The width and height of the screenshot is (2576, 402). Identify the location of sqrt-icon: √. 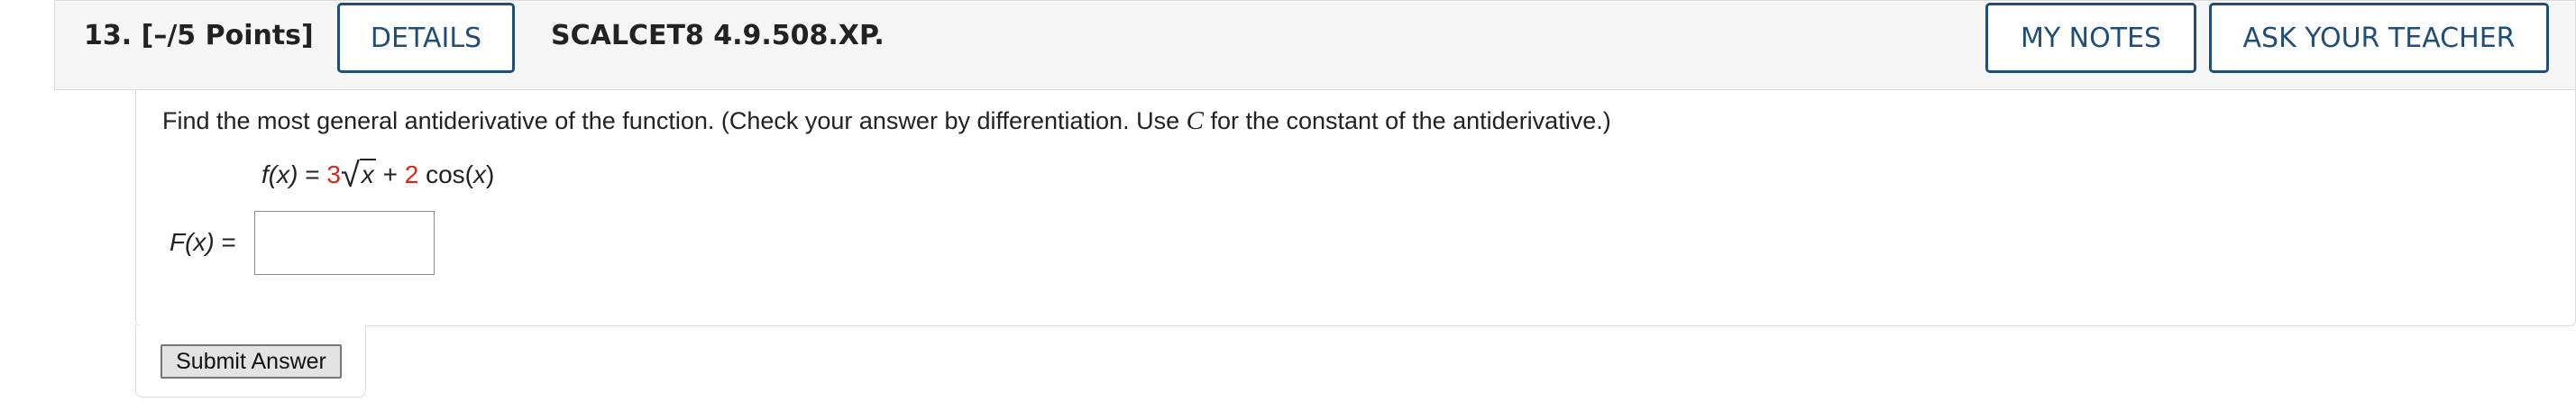
(350, 176).